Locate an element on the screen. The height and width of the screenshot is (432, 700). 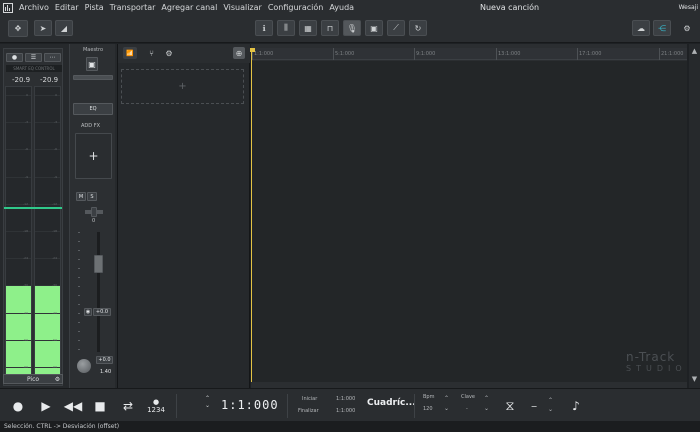
fader-scale is located at coordinates (79, 292).